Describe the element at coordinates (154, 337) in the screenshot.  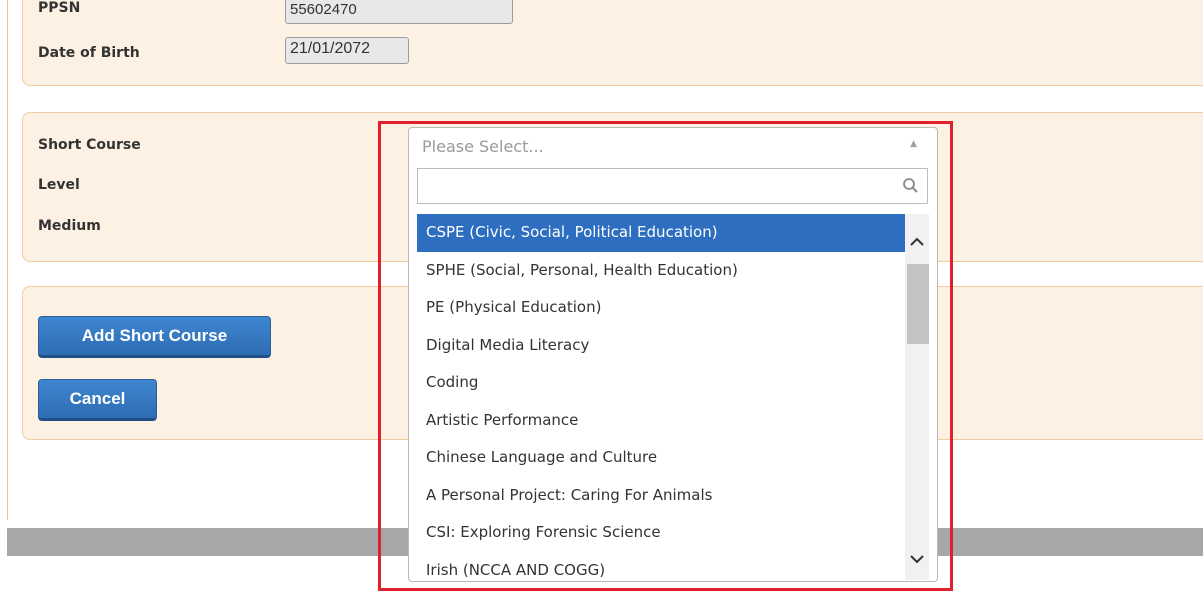
I see `add-short-course-button: Add Short Course` at that location.